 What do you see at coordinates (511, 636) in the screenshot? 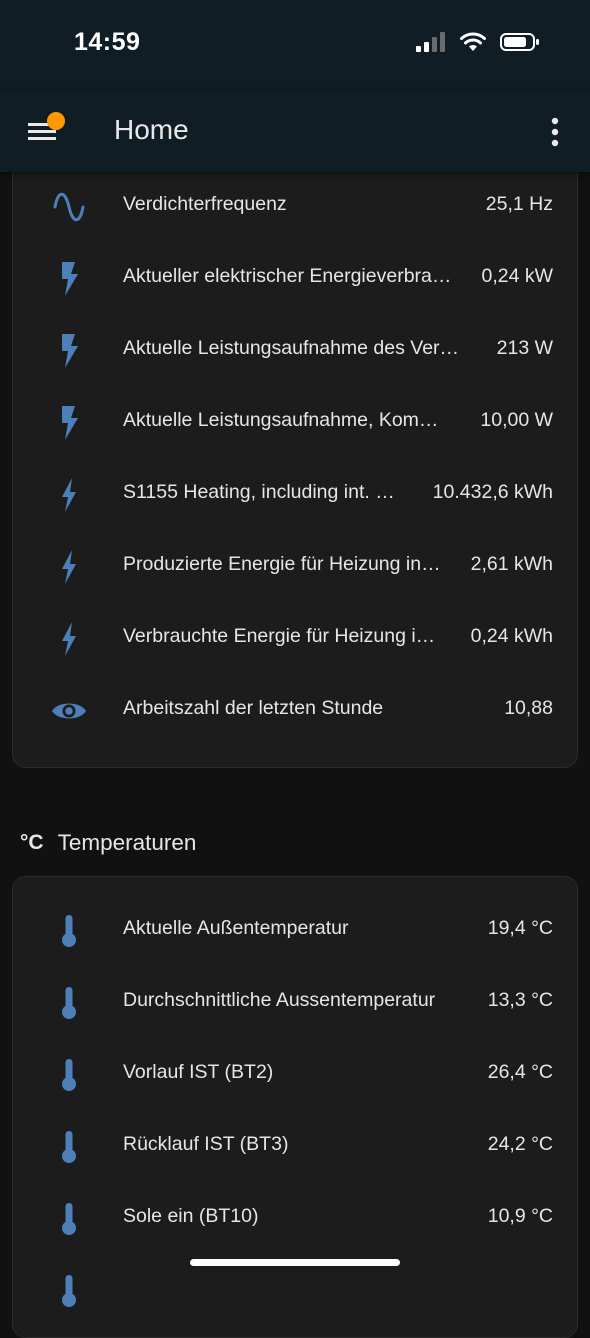
I see `row-value: 0,24 kWh` at bounding box center [511, 636].